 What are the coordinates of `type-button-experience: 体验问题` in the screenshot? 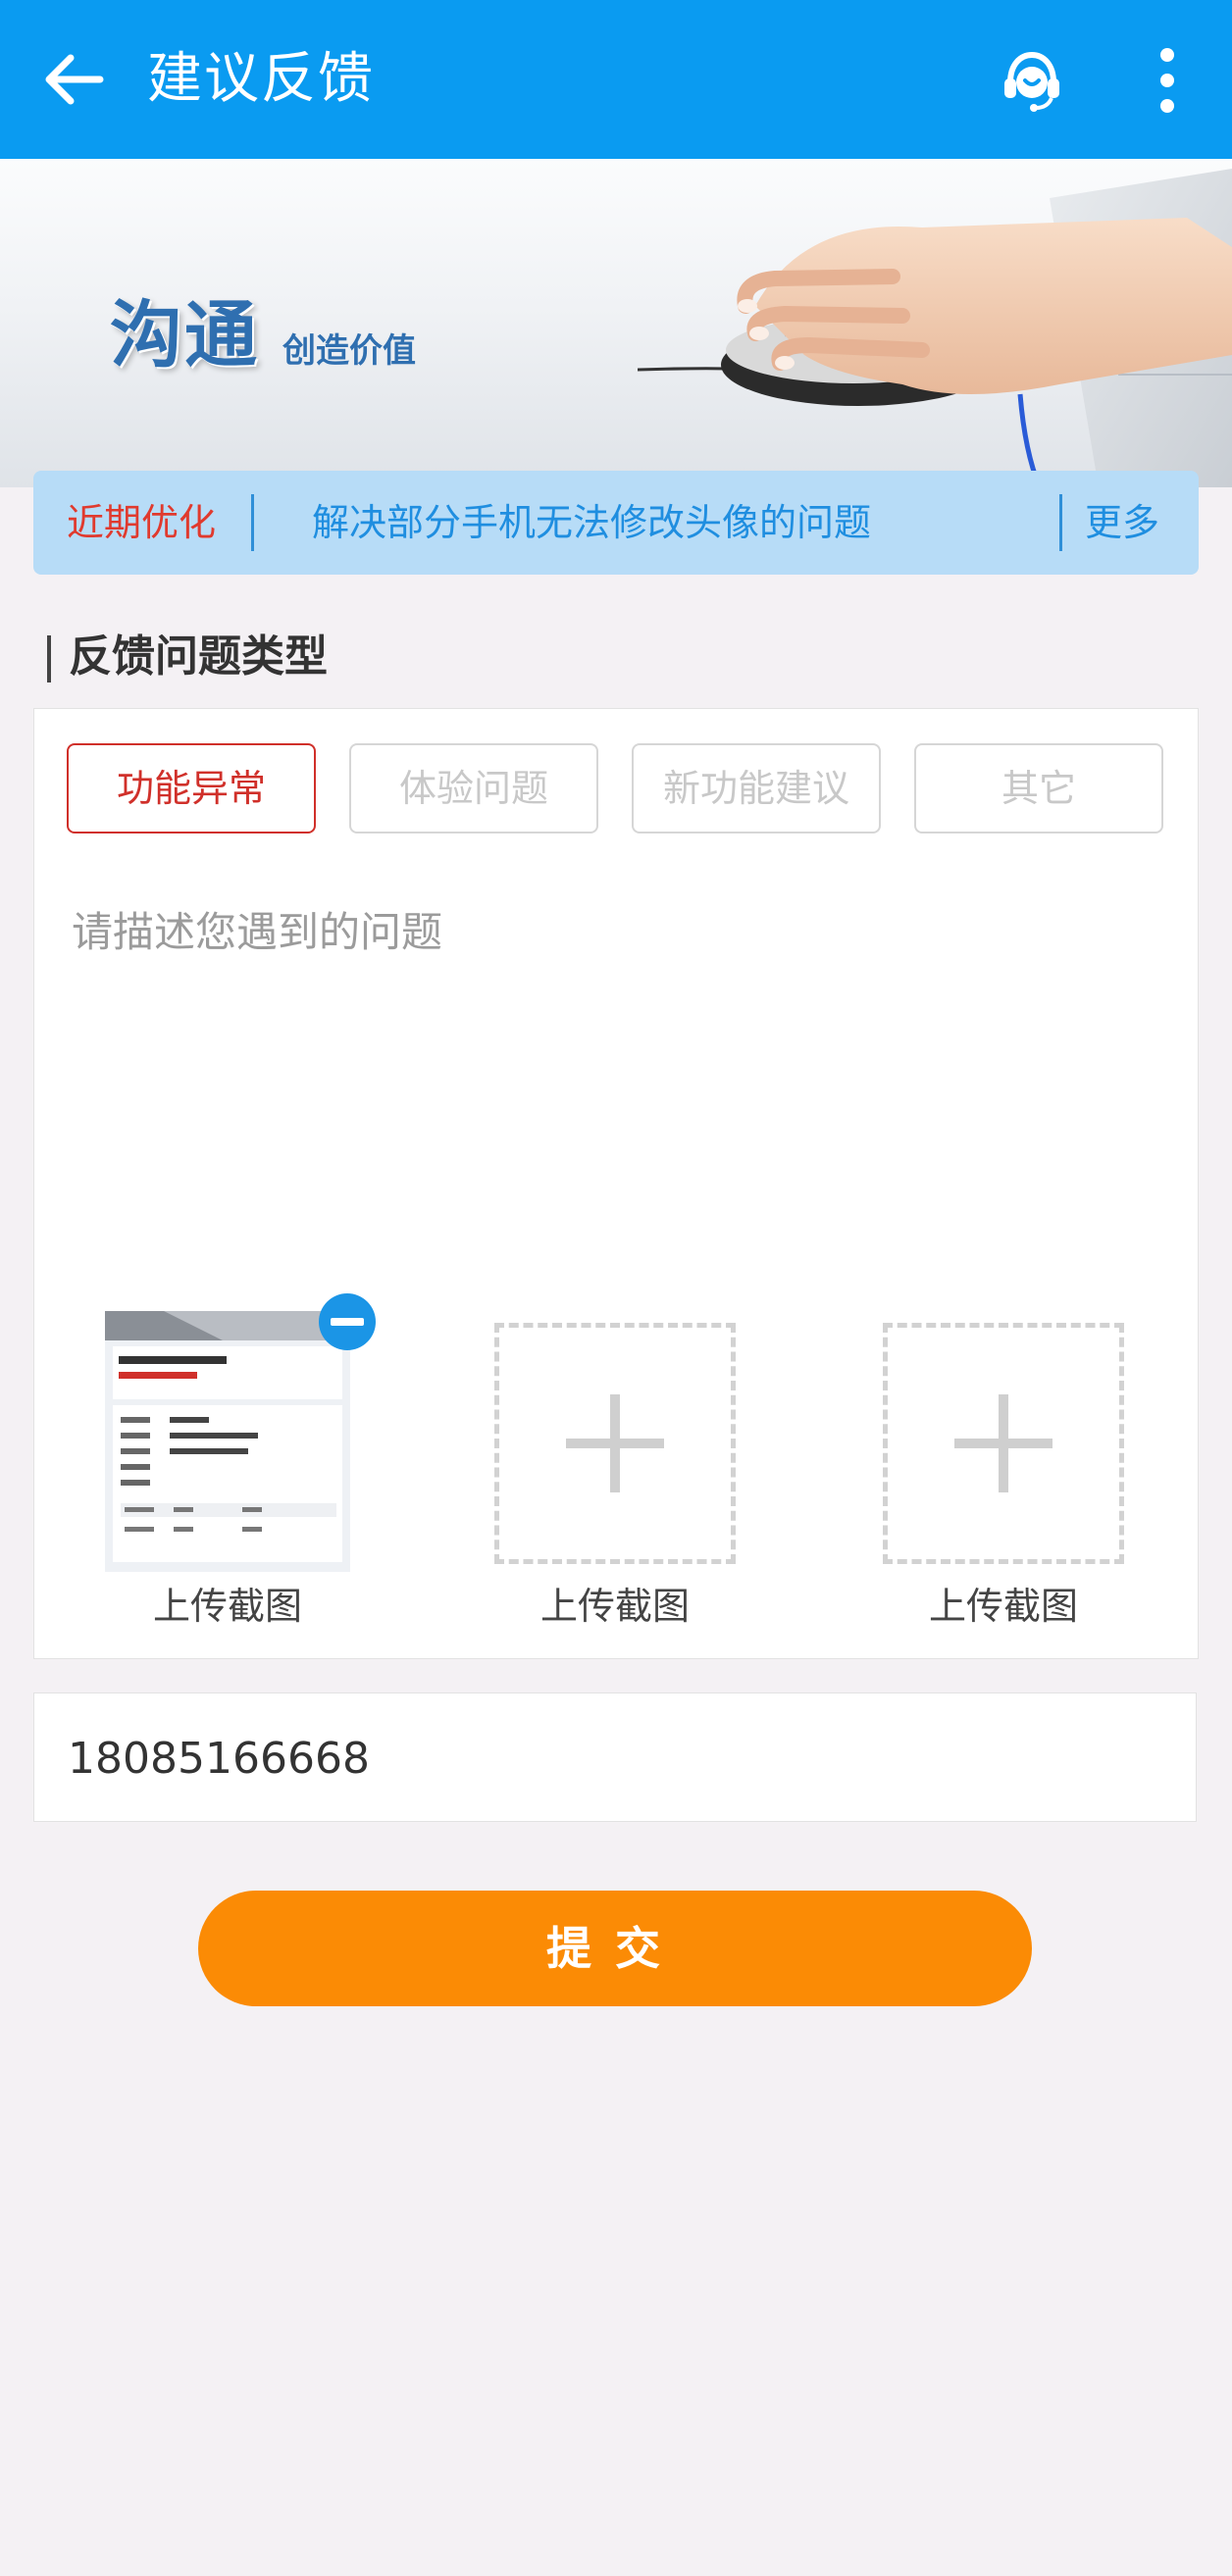 It's located at (473, 788).